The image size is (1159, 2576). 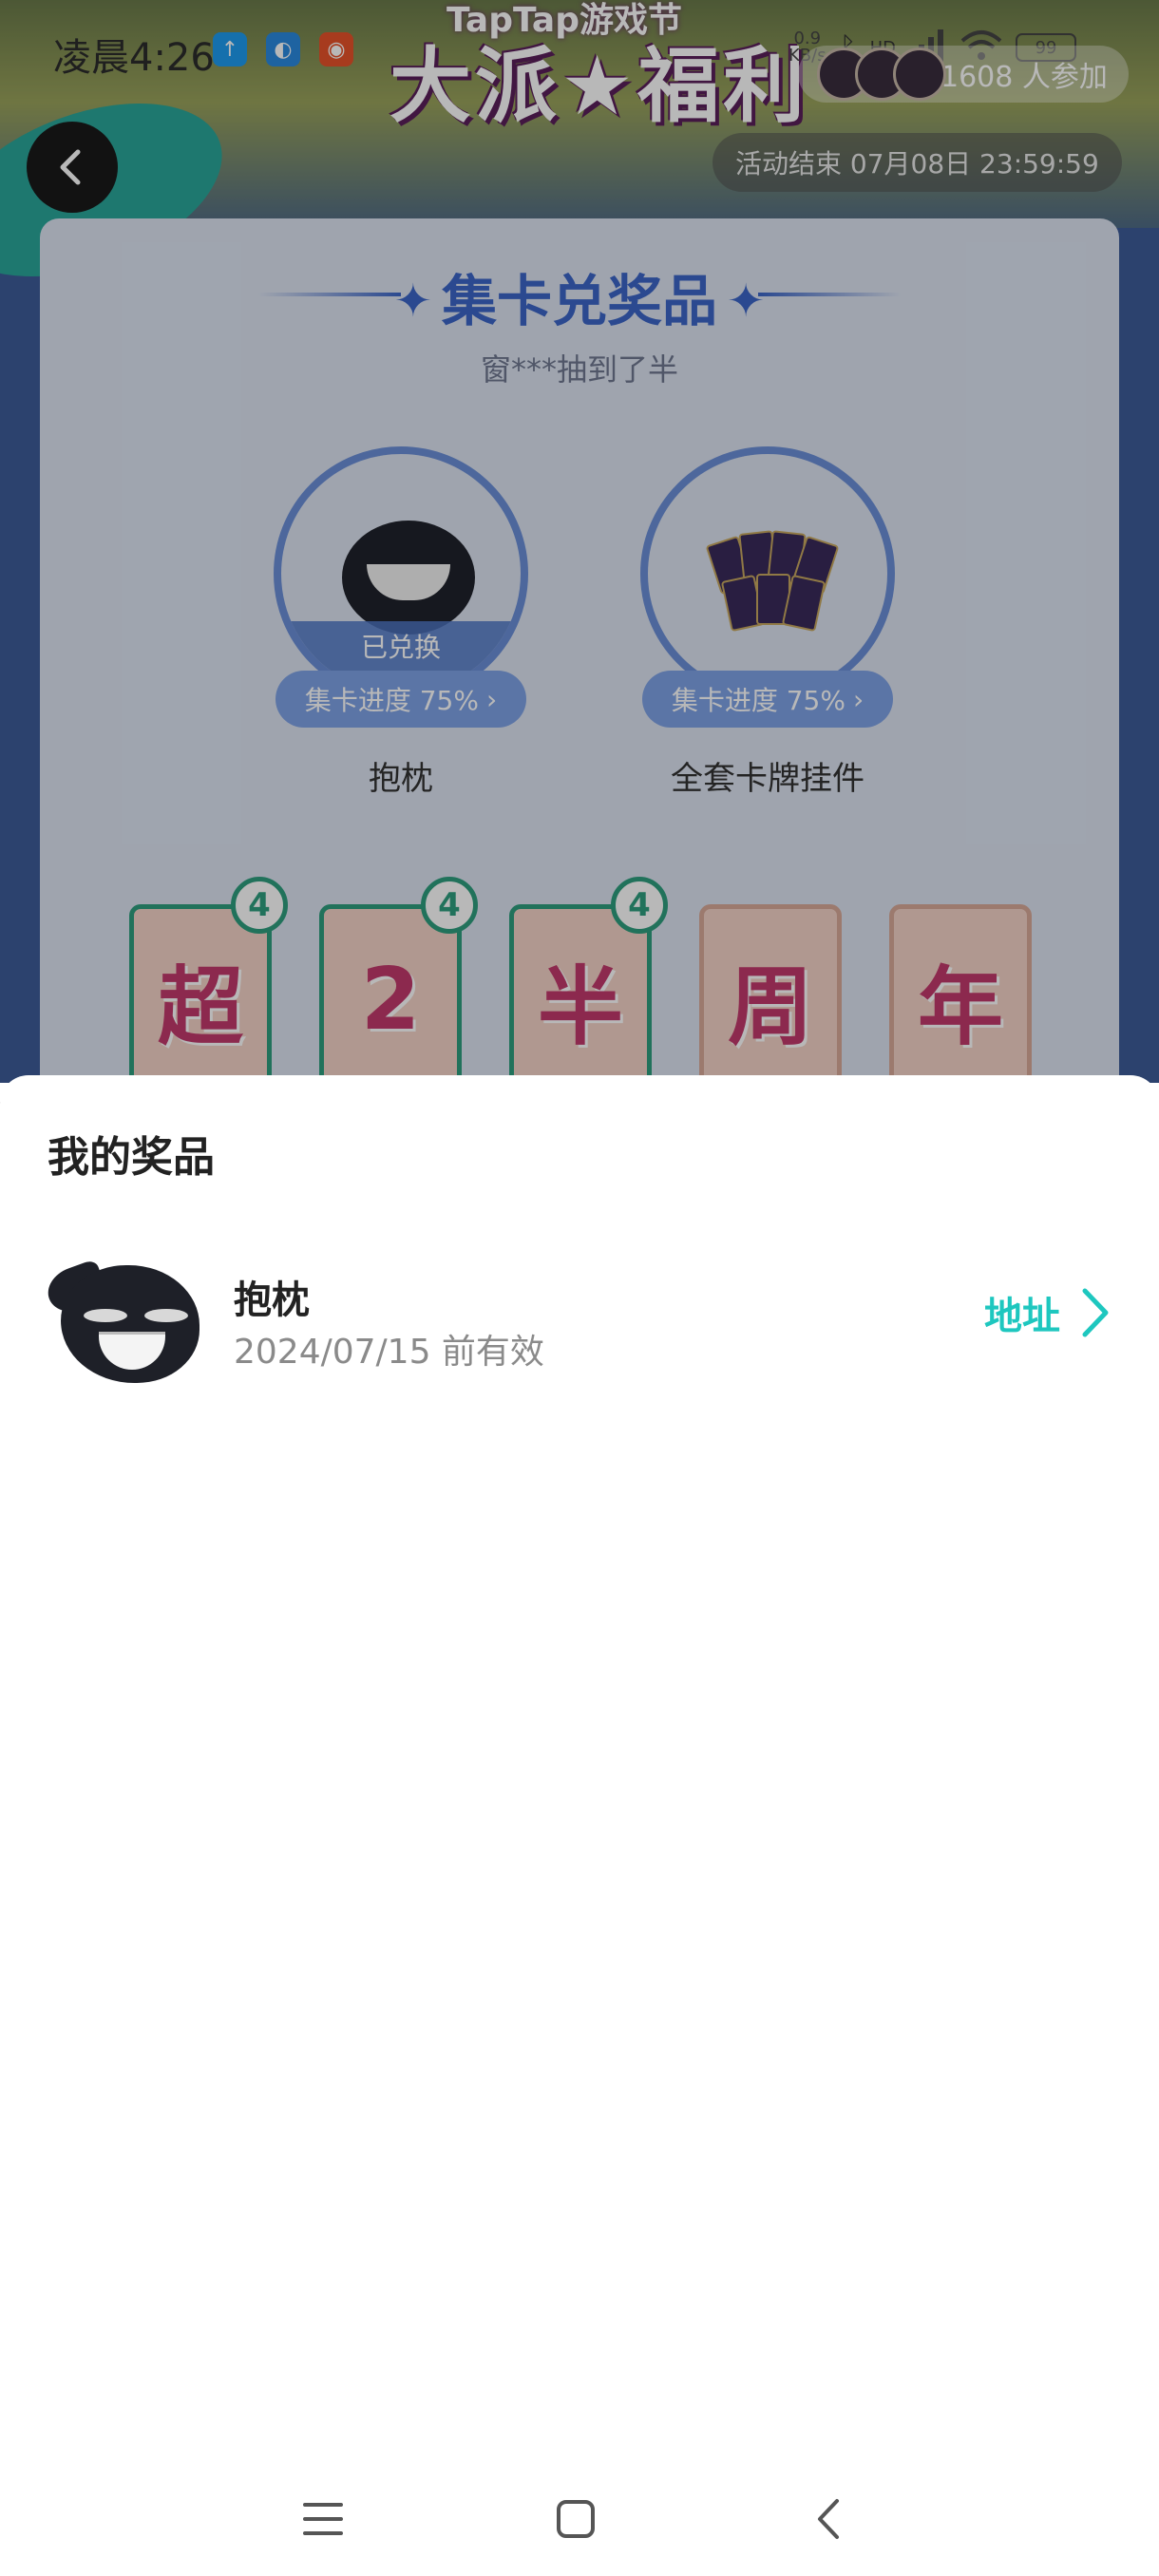 I want to click on prize-thumbnail, so click(x=122, y=1320).